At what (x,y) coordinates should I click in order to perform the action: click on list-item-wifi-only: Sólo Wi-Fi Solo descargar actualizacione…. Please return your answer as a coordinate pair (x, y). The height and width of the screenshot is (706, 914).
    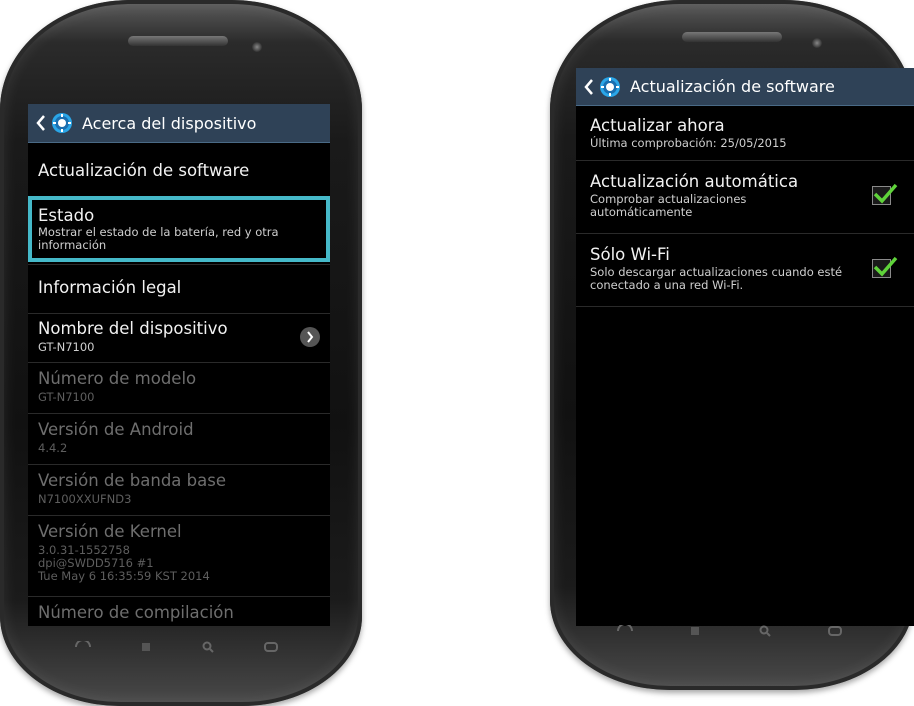
    Looking at the image, I should click on (745, 271).